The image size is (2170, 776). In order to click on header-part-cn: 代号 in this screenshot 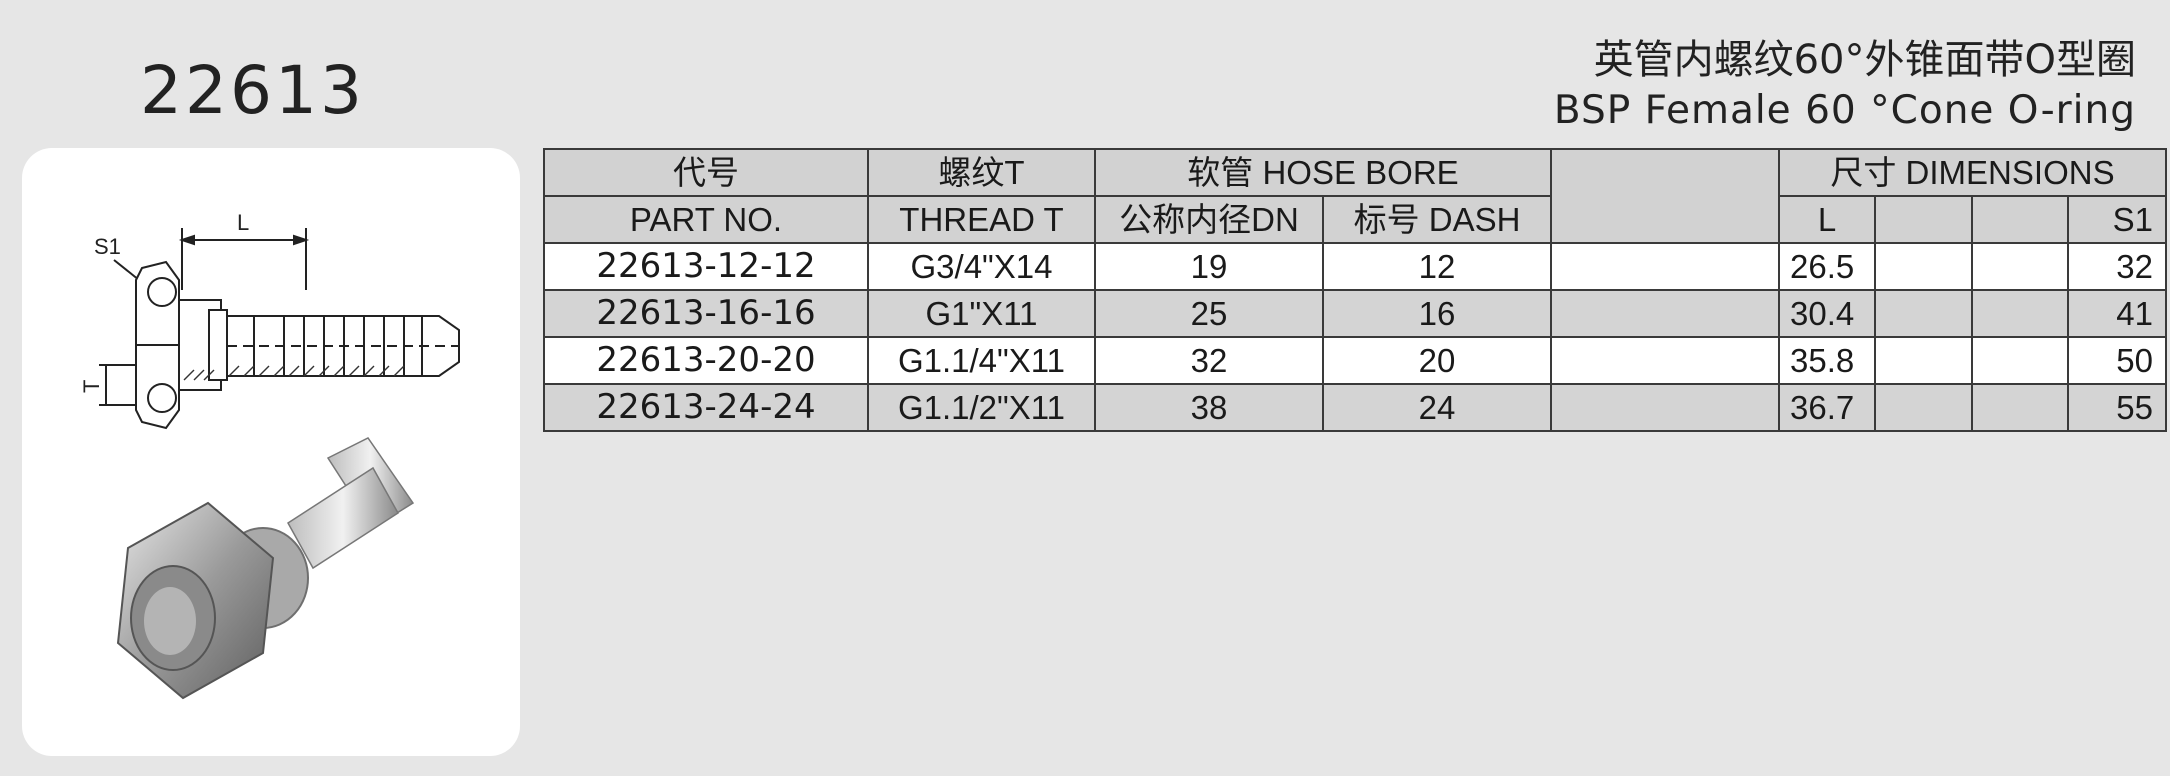, I will do `click(706, 172)`.